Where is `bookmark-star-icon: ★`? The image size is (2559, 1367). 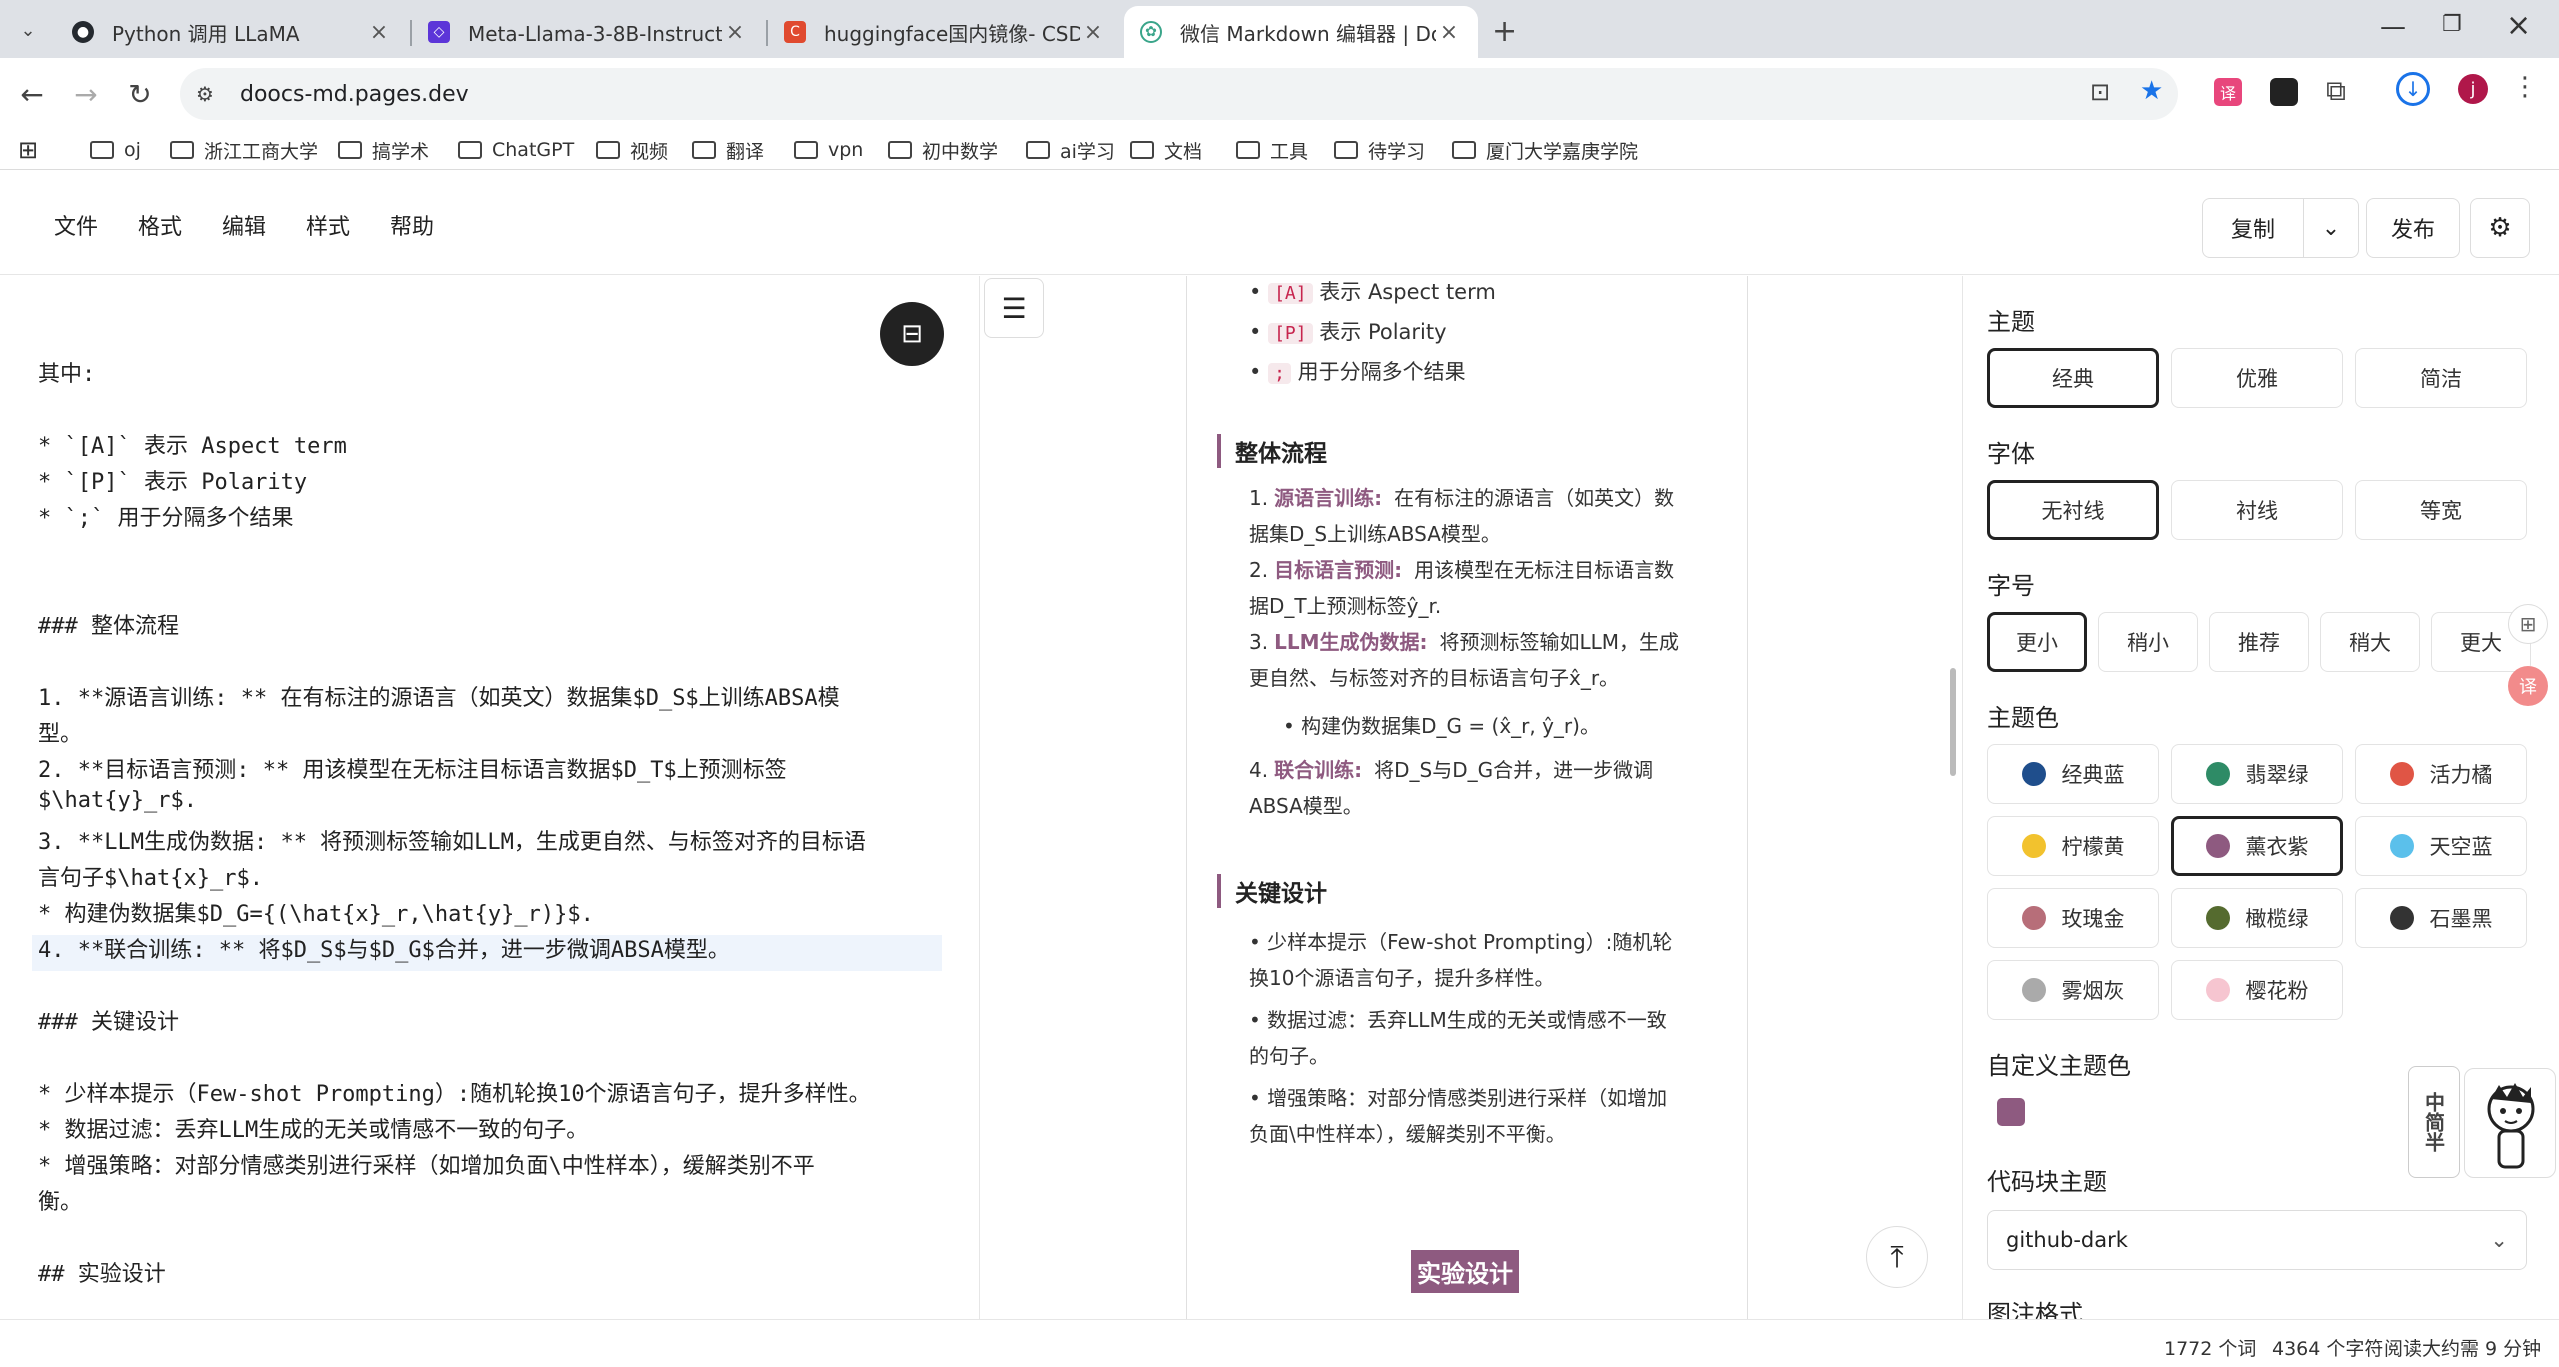
bookmark-star-icon: ★ is located at coordinates (2151, 91).